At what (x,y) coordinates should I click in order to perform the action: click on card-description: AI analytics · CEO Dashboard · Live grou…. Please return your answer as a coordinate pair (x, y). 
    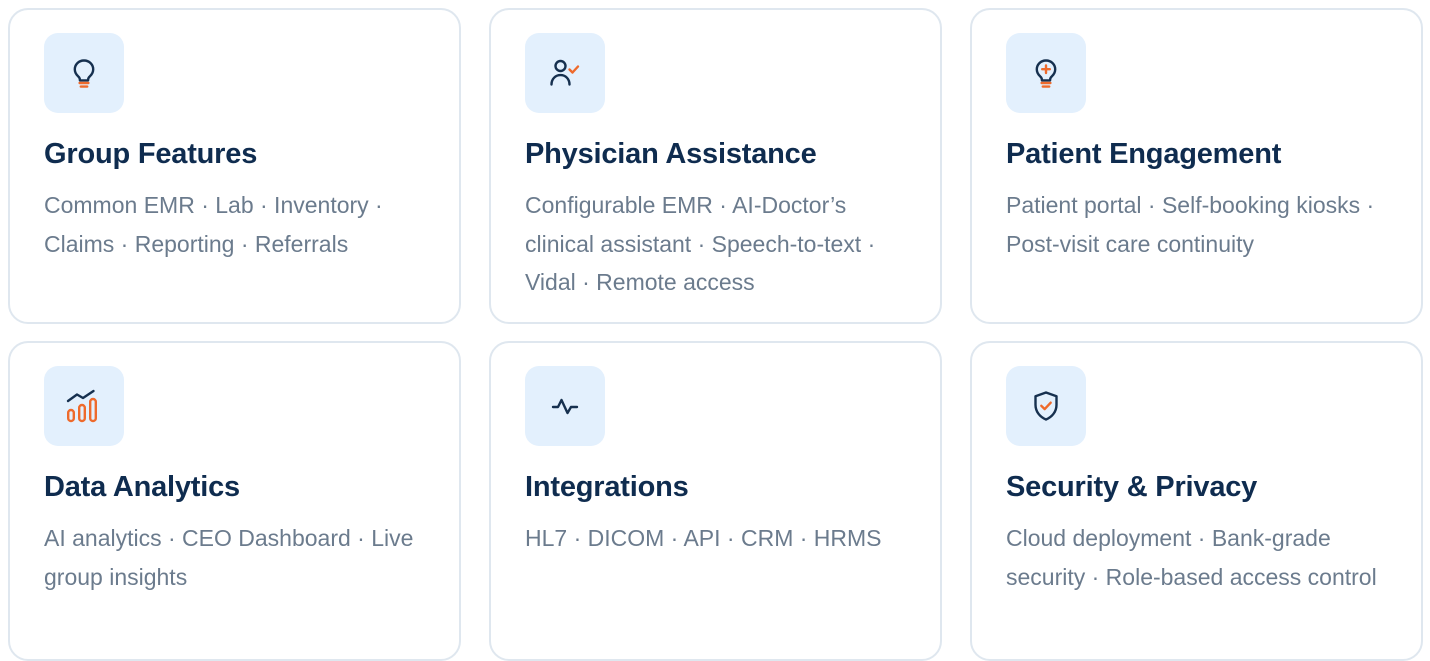
    Looking at the image, I should click on (229, 557).